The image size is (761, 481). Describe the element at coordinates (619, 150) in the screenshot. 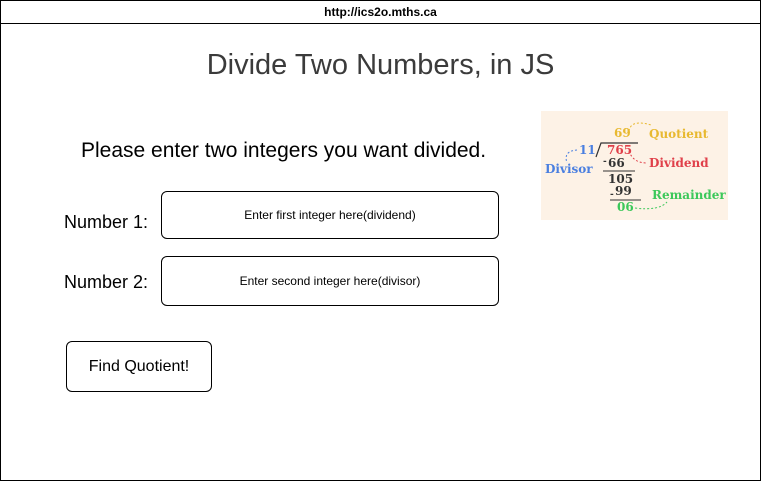

I see `dividend-value: 765` at that location.